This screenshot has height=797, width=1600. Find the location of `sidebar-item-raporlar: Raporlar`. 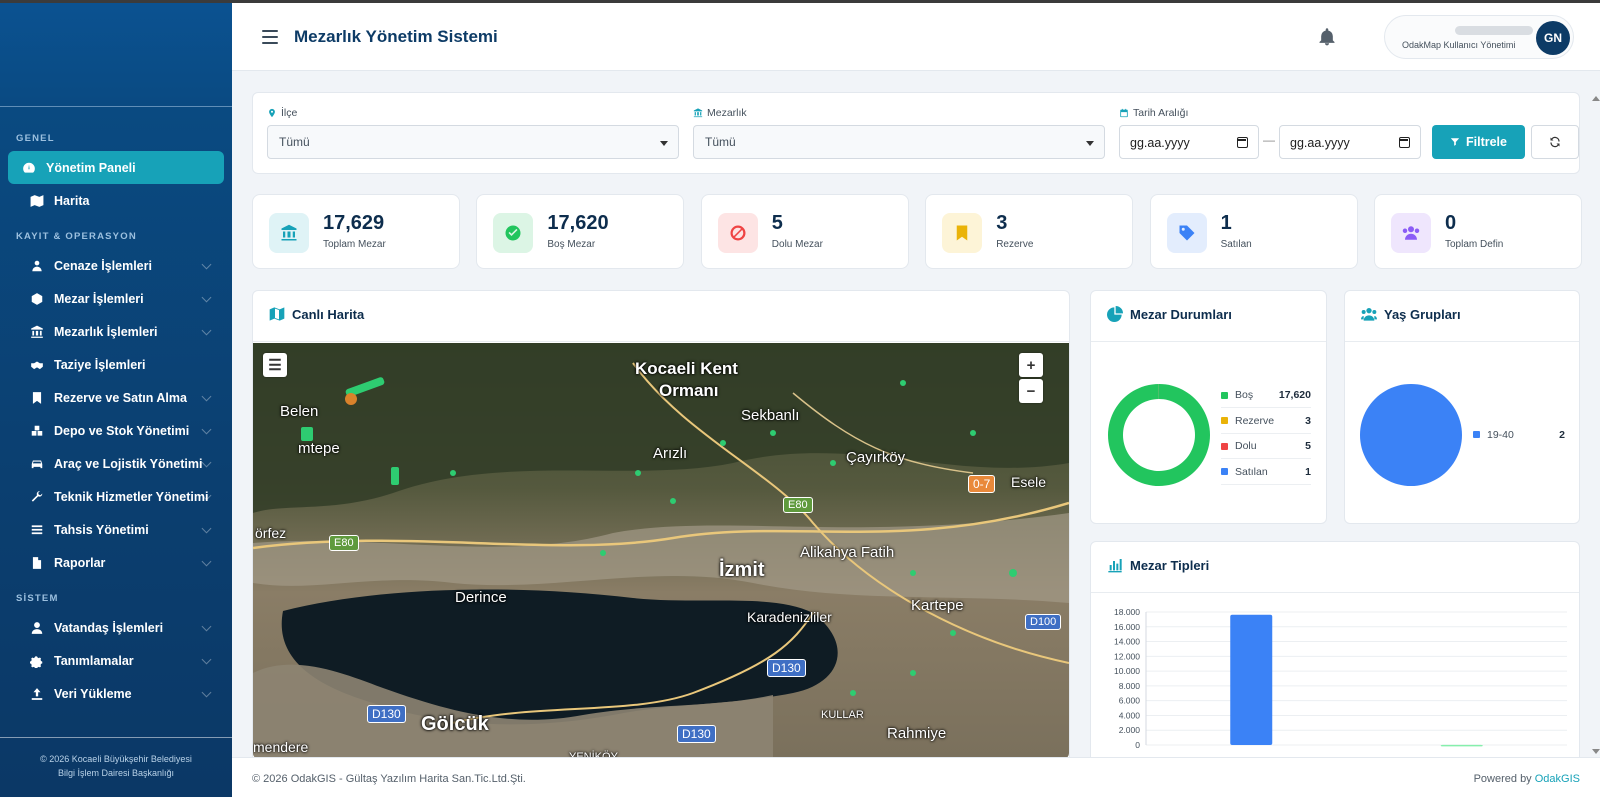

sidebar-item-raporlar: Raporlar is located at coordinates (116, 562).